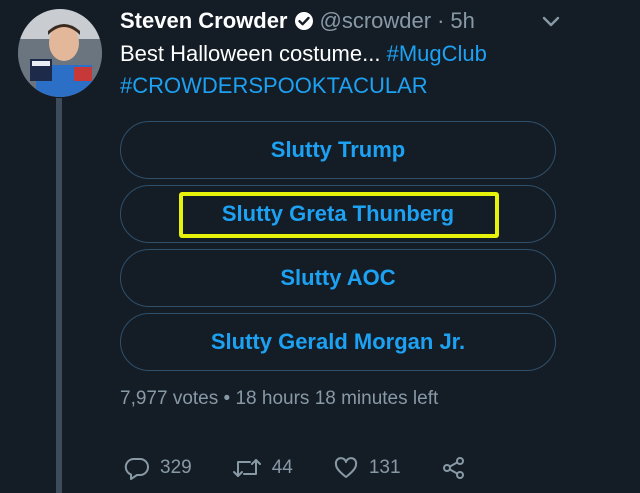 Image resolution: width=640 pixels, height=493 pixels. What do you see at coordinates (376, 21) in the screenshot?
I see `author-handle: @scrowder` at bounding box center [376, 21].